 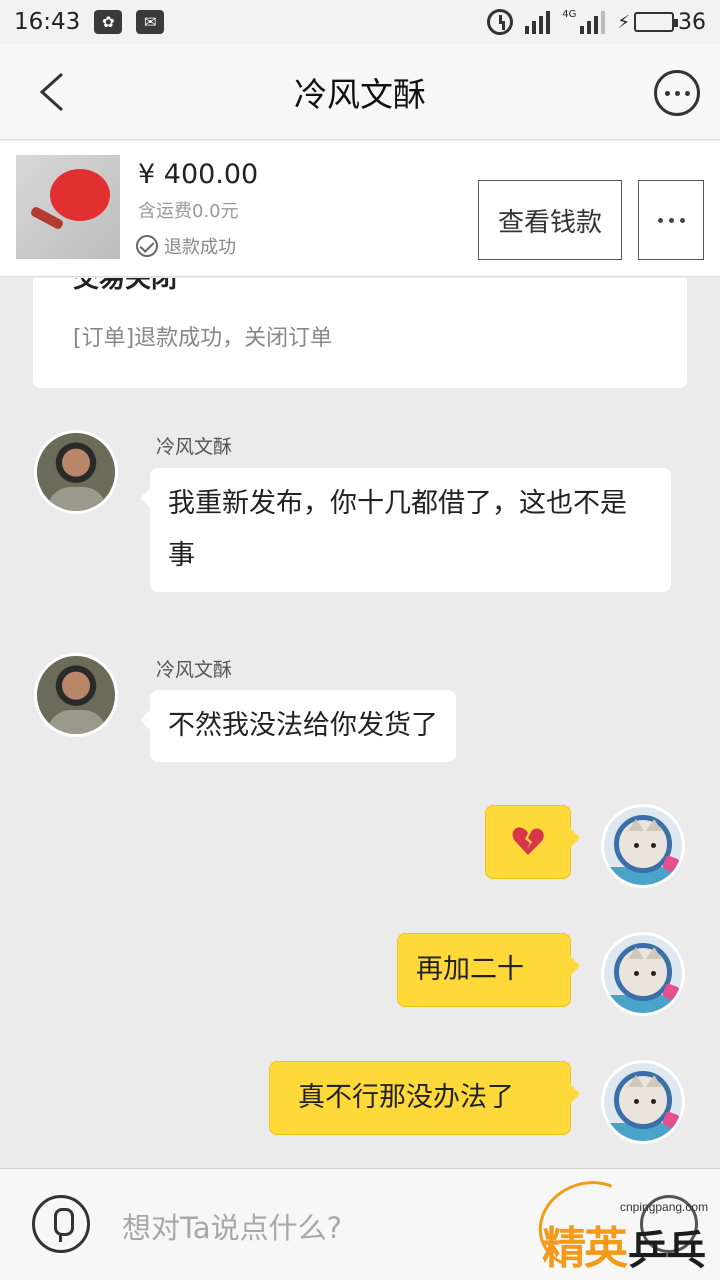 I want to click on broken-heart-icon, so click(x=528, y=841).